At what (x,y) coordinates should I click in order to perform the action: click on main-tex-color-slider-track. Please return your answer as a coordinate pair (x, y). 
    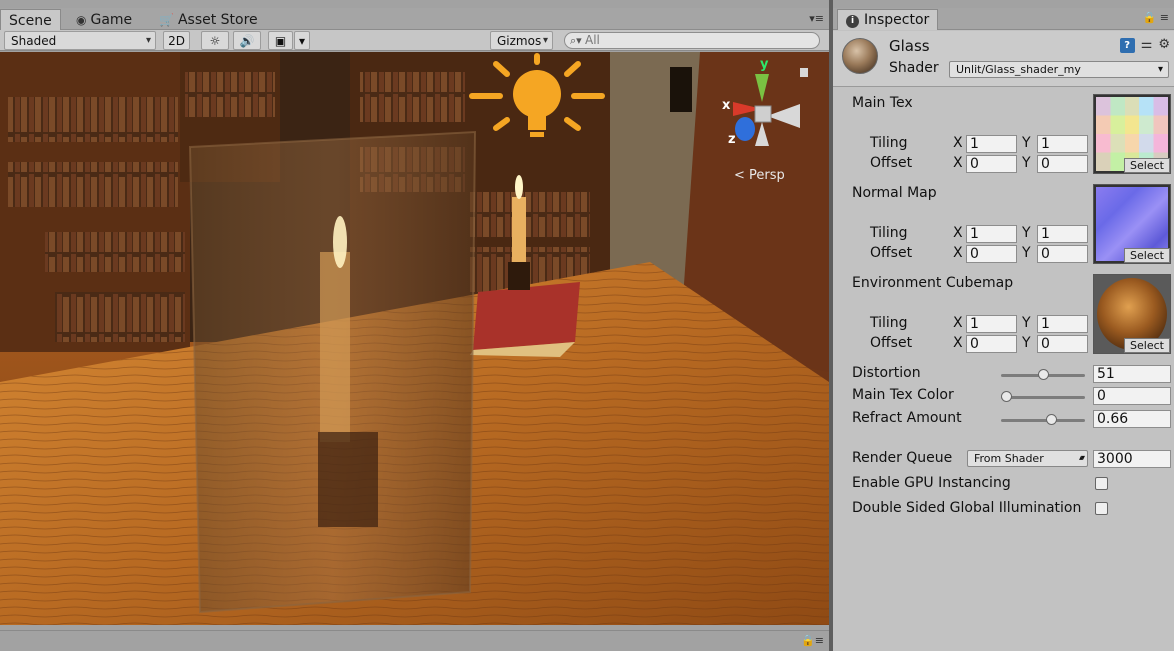
    Looking at the image, I should click on (1043, 397).